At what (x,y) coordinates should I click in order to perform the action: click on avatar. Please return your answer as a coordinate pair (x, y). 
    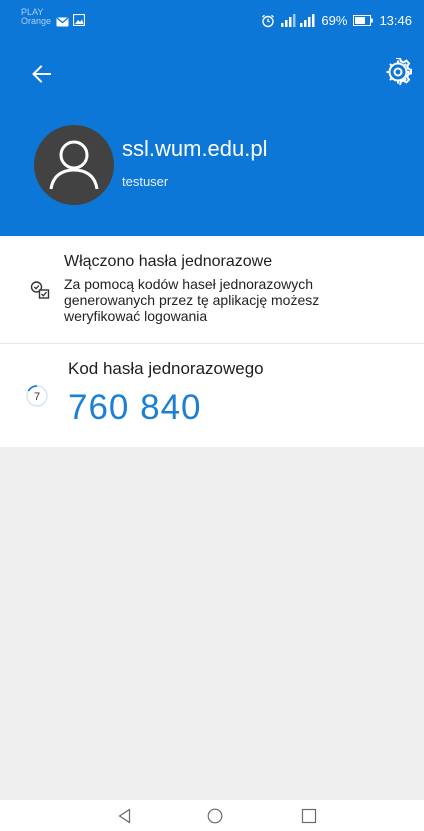
    Looking at the image, I should click on (74, 165).